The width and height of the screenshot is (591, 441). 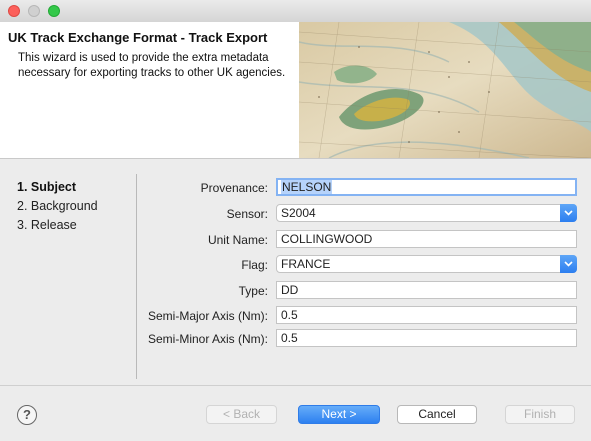 What do you see at coordinates (27, 415) in the screenshot?
I see `help-icon: ?` at bounding box center [27, 415].